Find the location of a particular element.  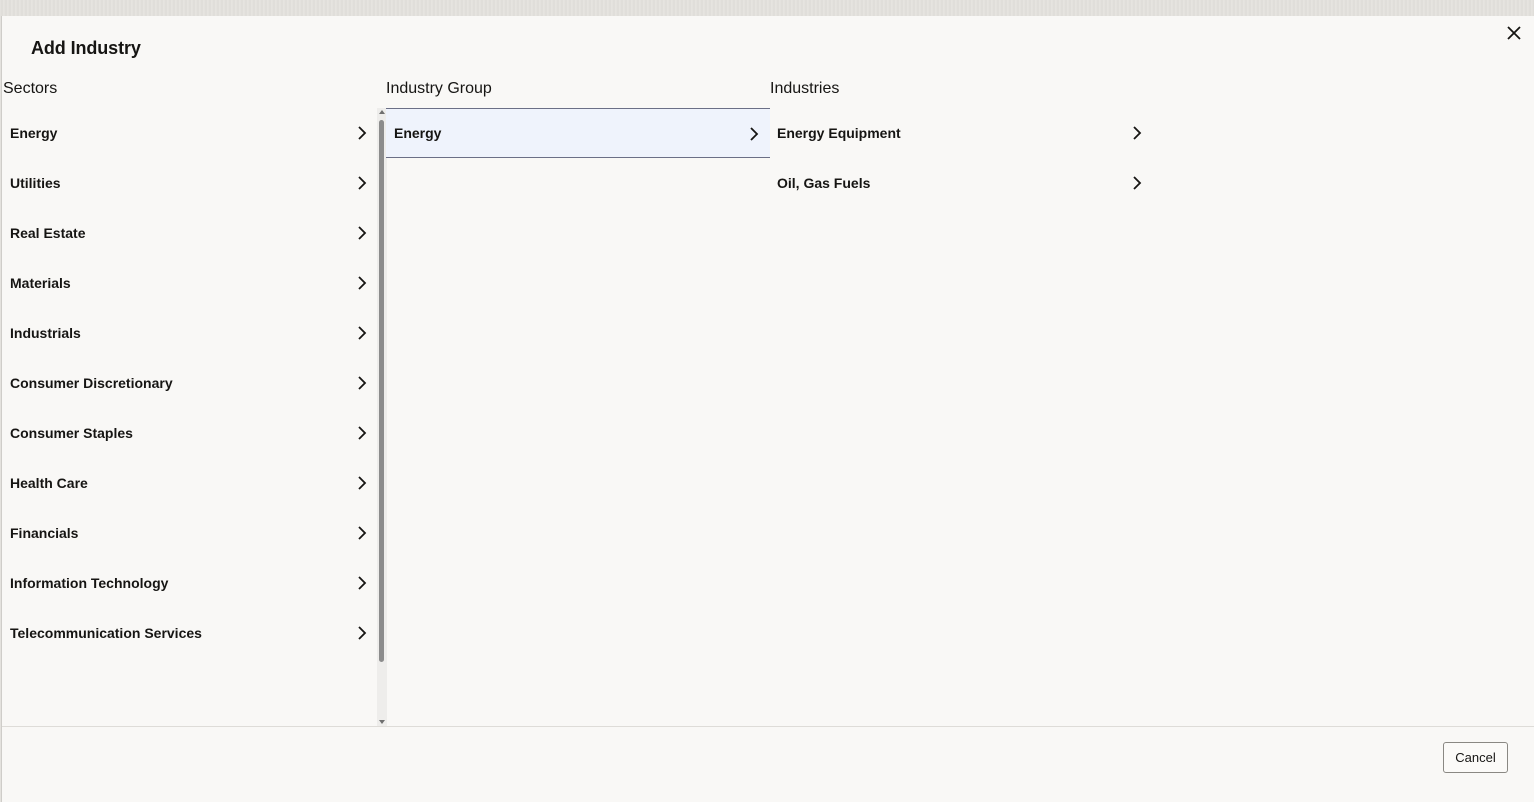

sector-item-materials: Materials is located at coordinates (189, 283).